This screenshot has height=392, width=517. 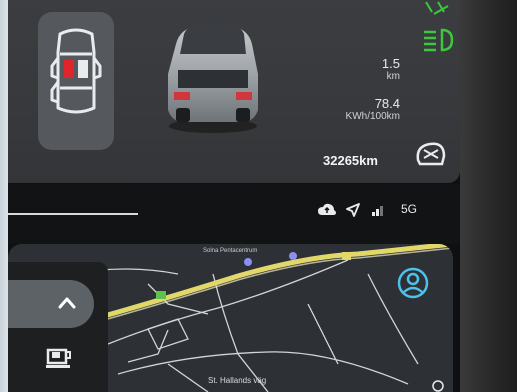 I want to click on range-value: 1.5, so click(x=390, y=63).